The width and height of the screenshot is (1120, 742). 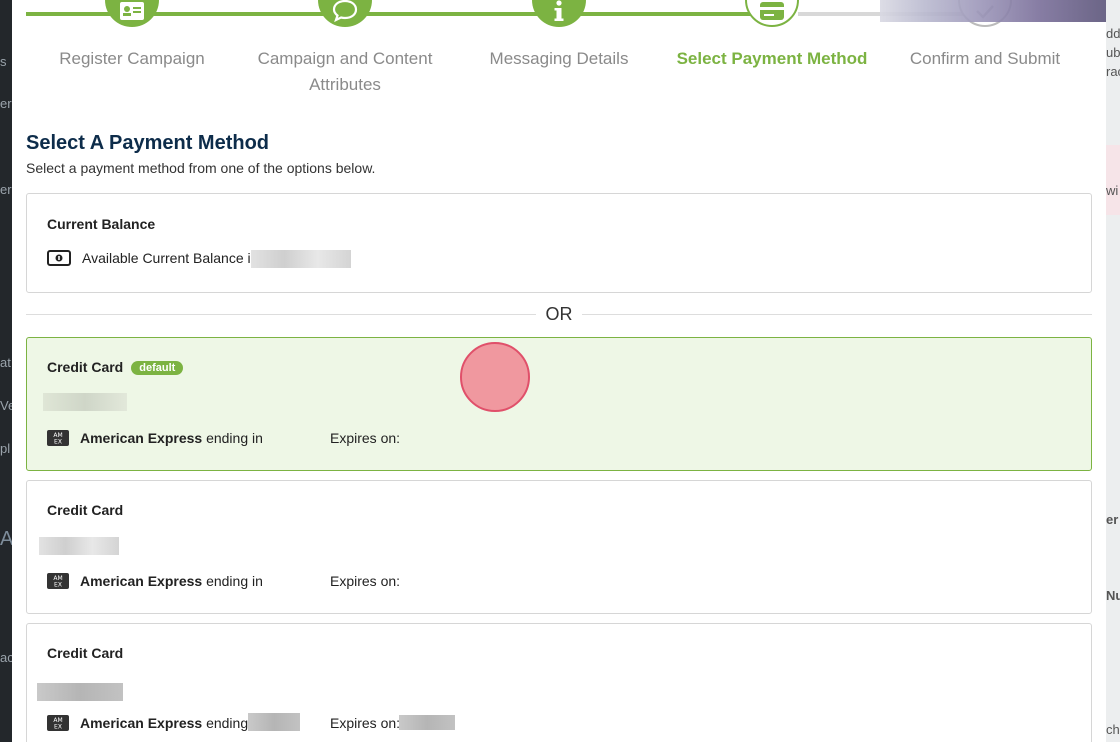 I want to click on id-card-icon, so click(x=132, y=13).